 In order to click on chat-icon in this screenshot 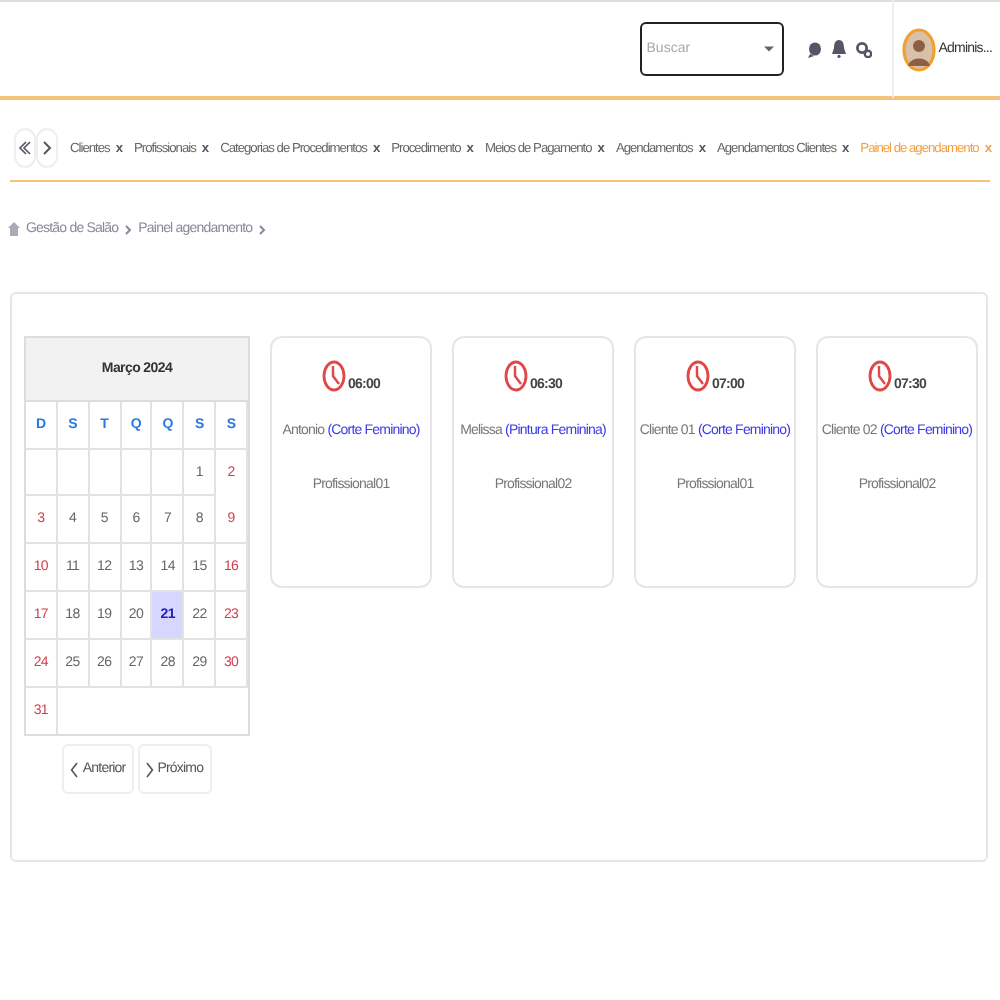, I will do `click(815, 49)`.